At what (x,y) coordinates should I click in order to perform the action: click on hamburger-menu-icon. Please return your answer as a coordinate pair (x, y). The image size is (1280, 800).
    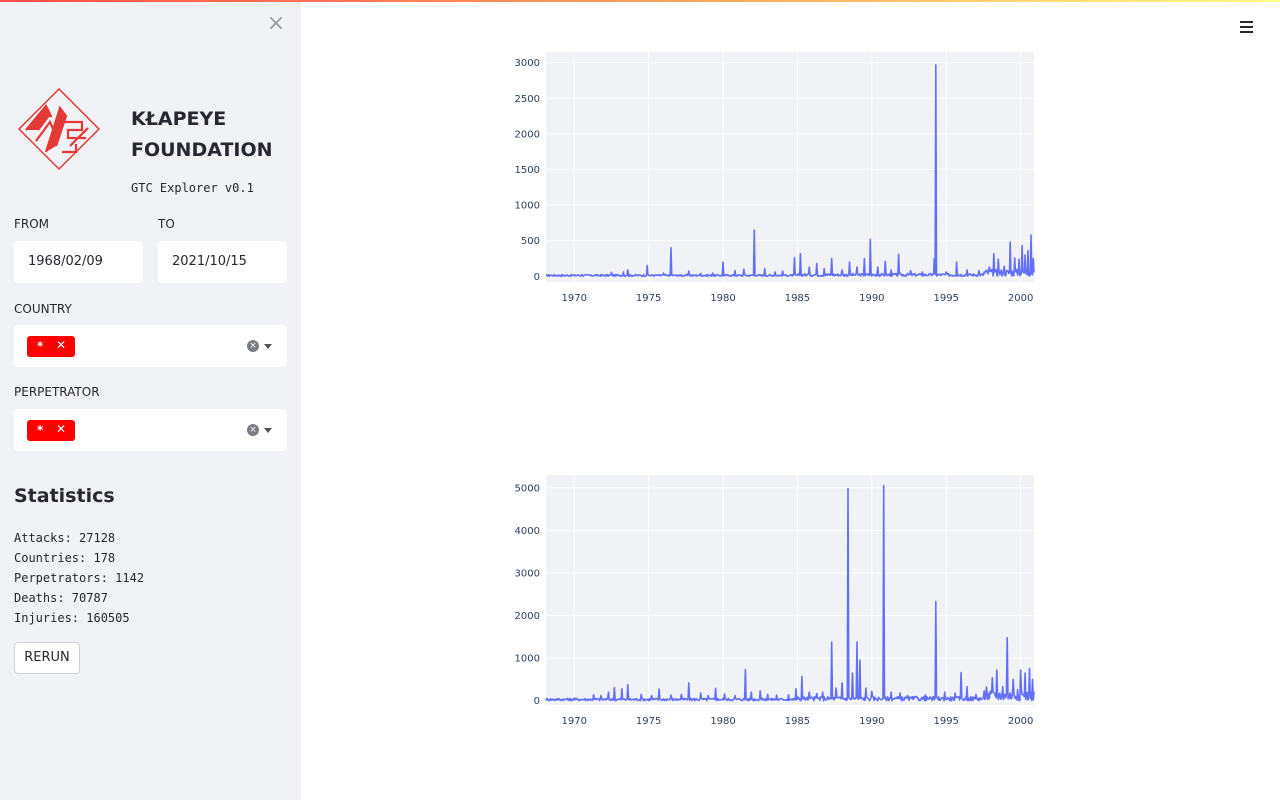
    Looking at the image, I should click on (1247, 26).